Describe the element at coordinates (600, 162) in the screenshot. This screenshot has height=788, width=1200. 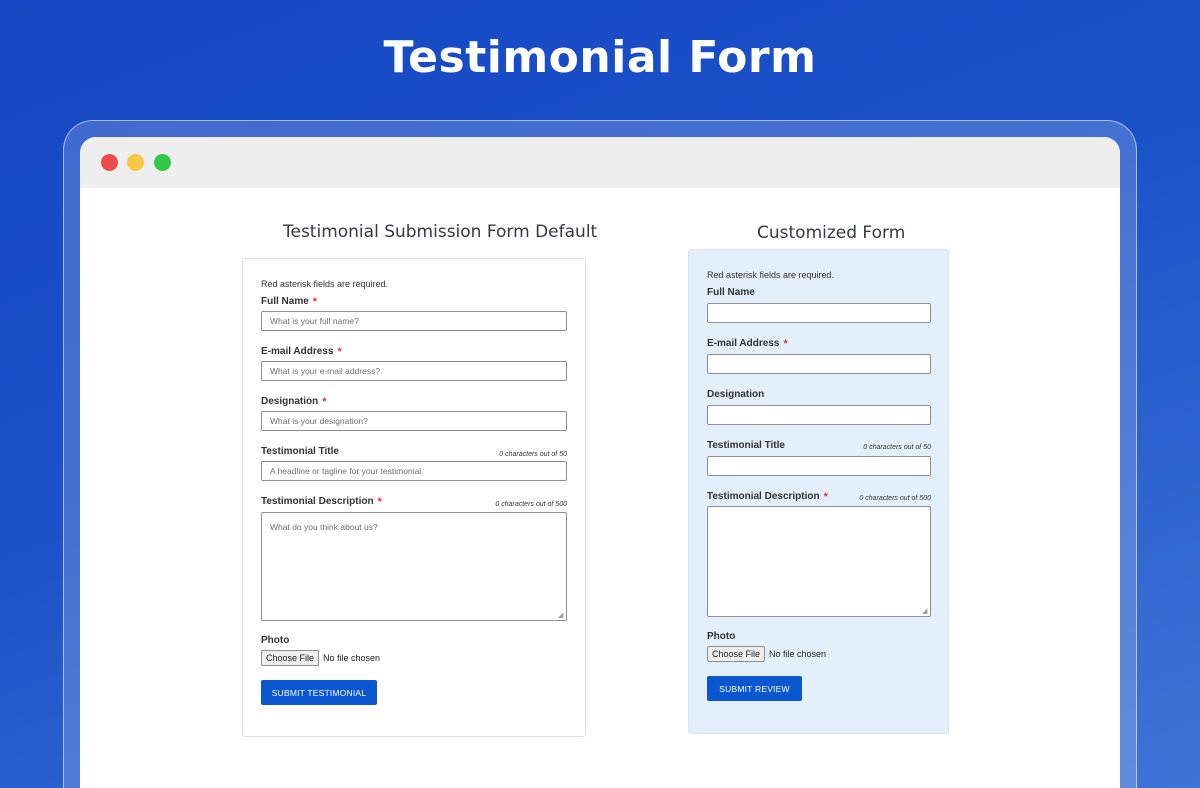
I see `browser-titlebar` at that location.